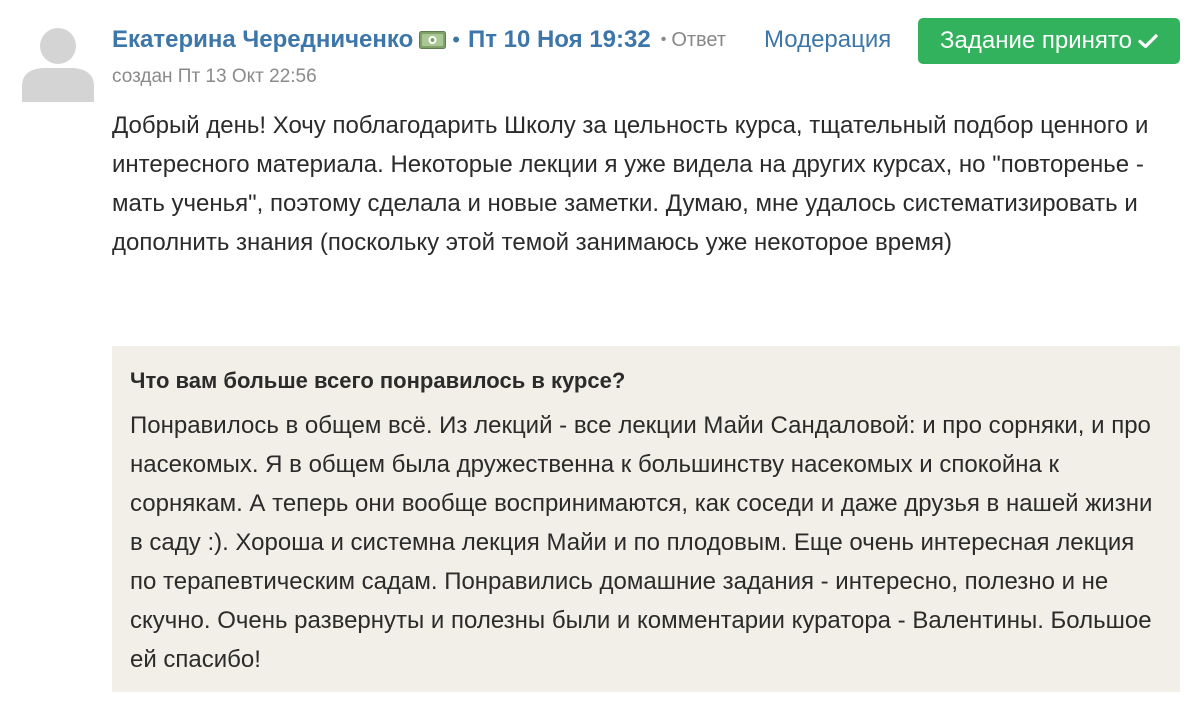 Image resolution: width=1200 pixels, height=703 pixels. Describe the element at coordinates (1036, 40) in the screenshot. I see `task-accepted-label: Задание принято` at that location.